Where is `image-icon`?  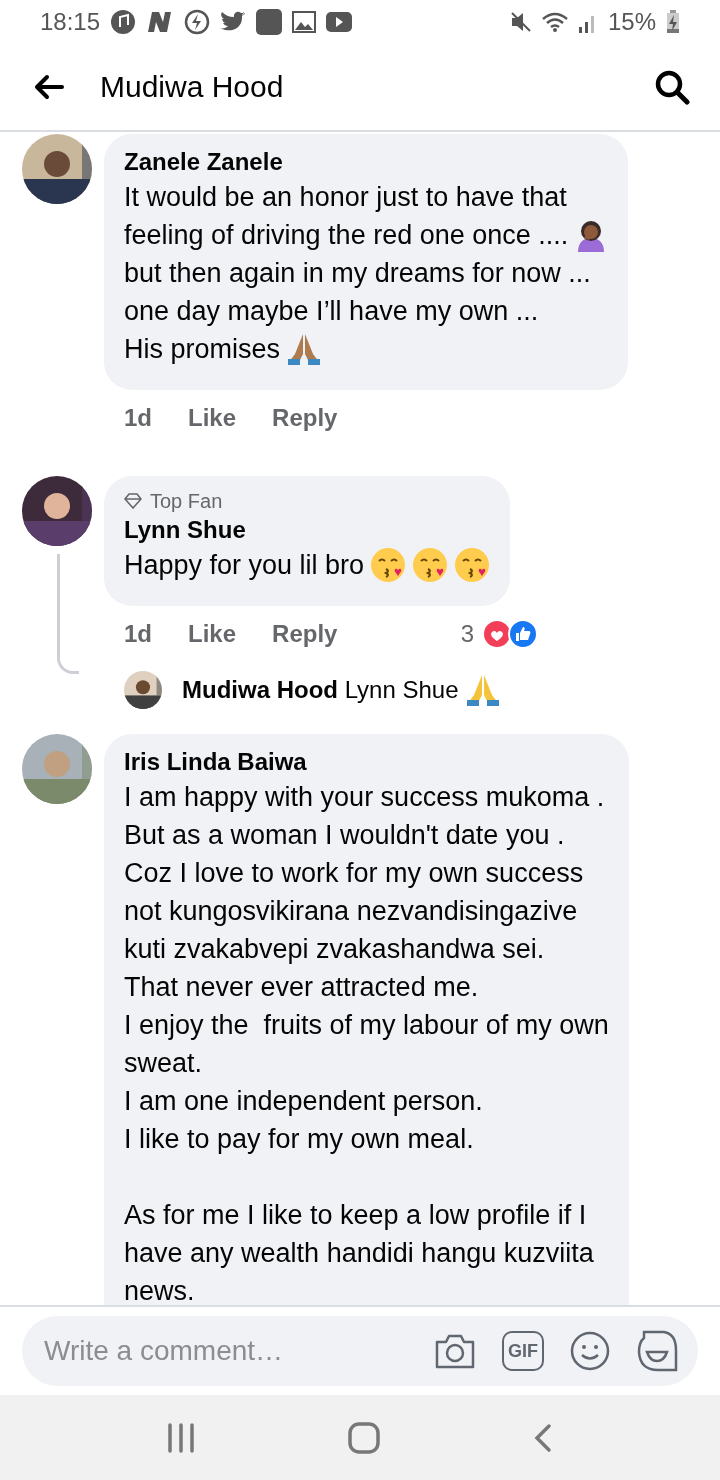
image-icon is located at coordinates (304, 22).